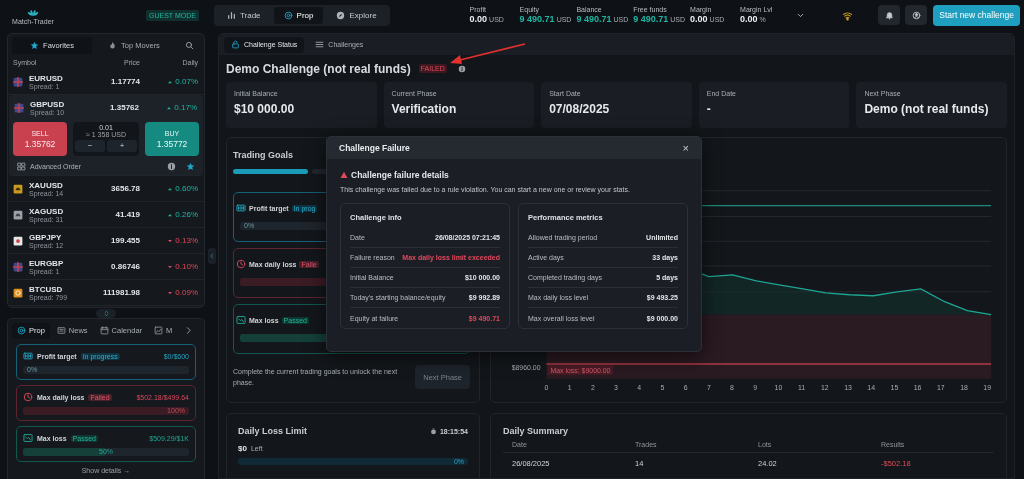 The height and width of the screenshot is (479, 1024). What do you see at coordinates (125, 81) in the screenshot?
I see `price-text: 1.17774` at bounding box center [125, 81].